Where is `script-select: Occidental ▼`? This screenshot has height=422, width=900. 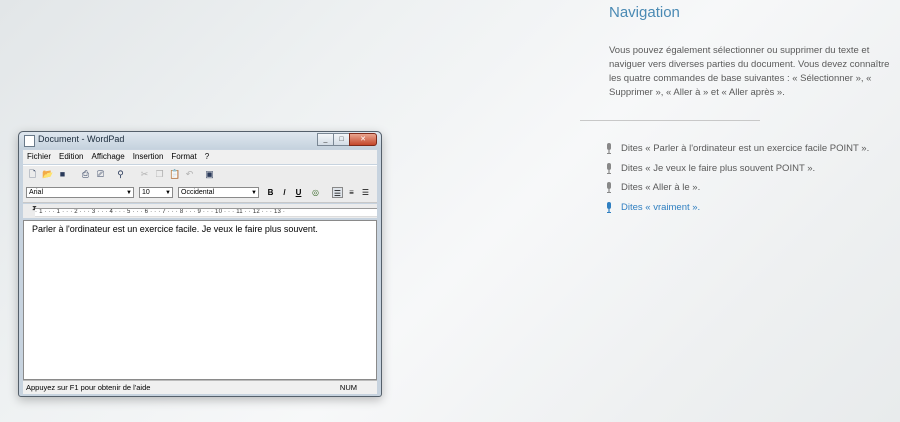
script-select: Occidental ▼ is located at coordinates (218, 192).